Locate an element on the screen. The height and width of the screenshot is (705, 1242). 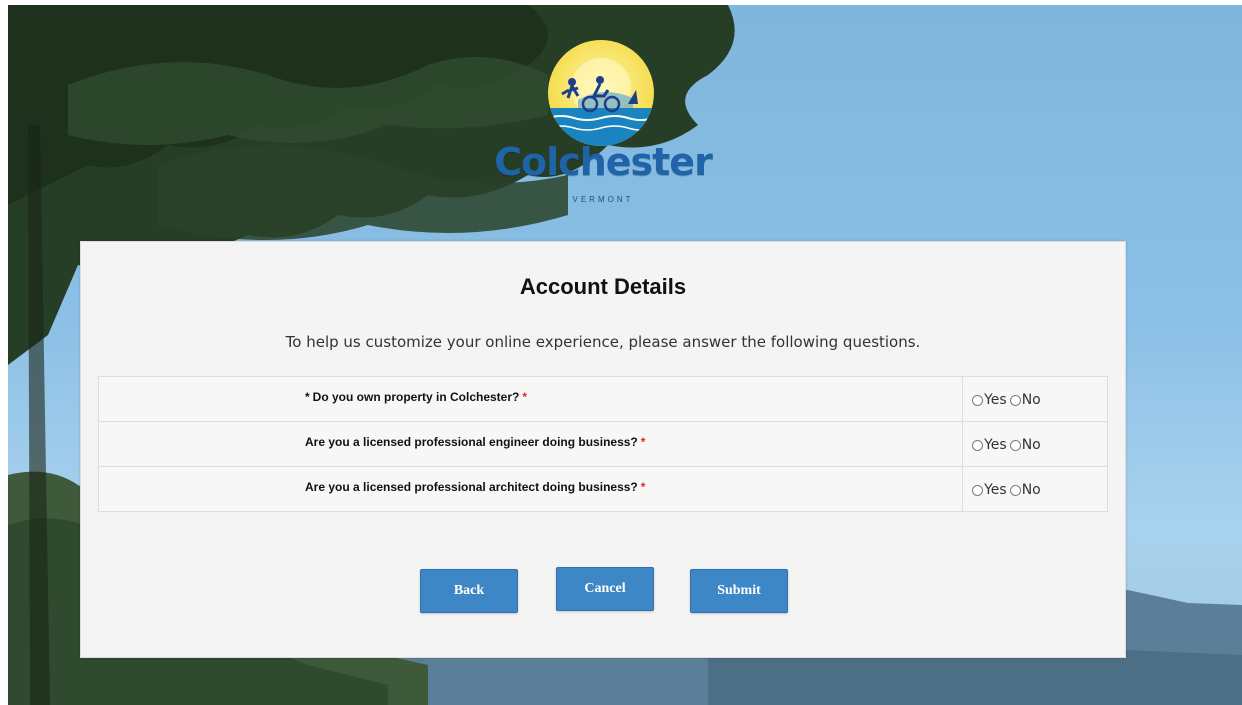
required-prefix: * is located at coordinates (307, 397).